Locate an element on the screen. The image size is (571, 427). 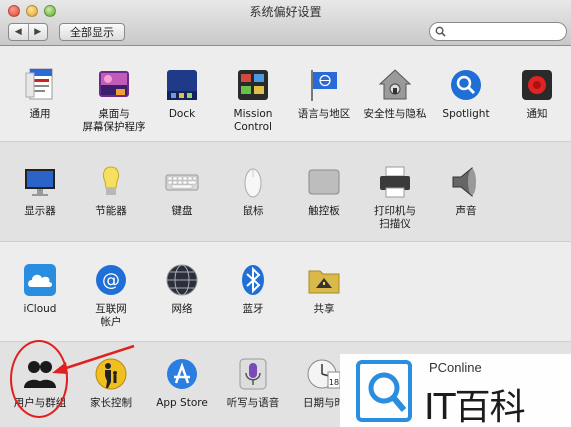
house-icon is located at coordinates (395, 84).